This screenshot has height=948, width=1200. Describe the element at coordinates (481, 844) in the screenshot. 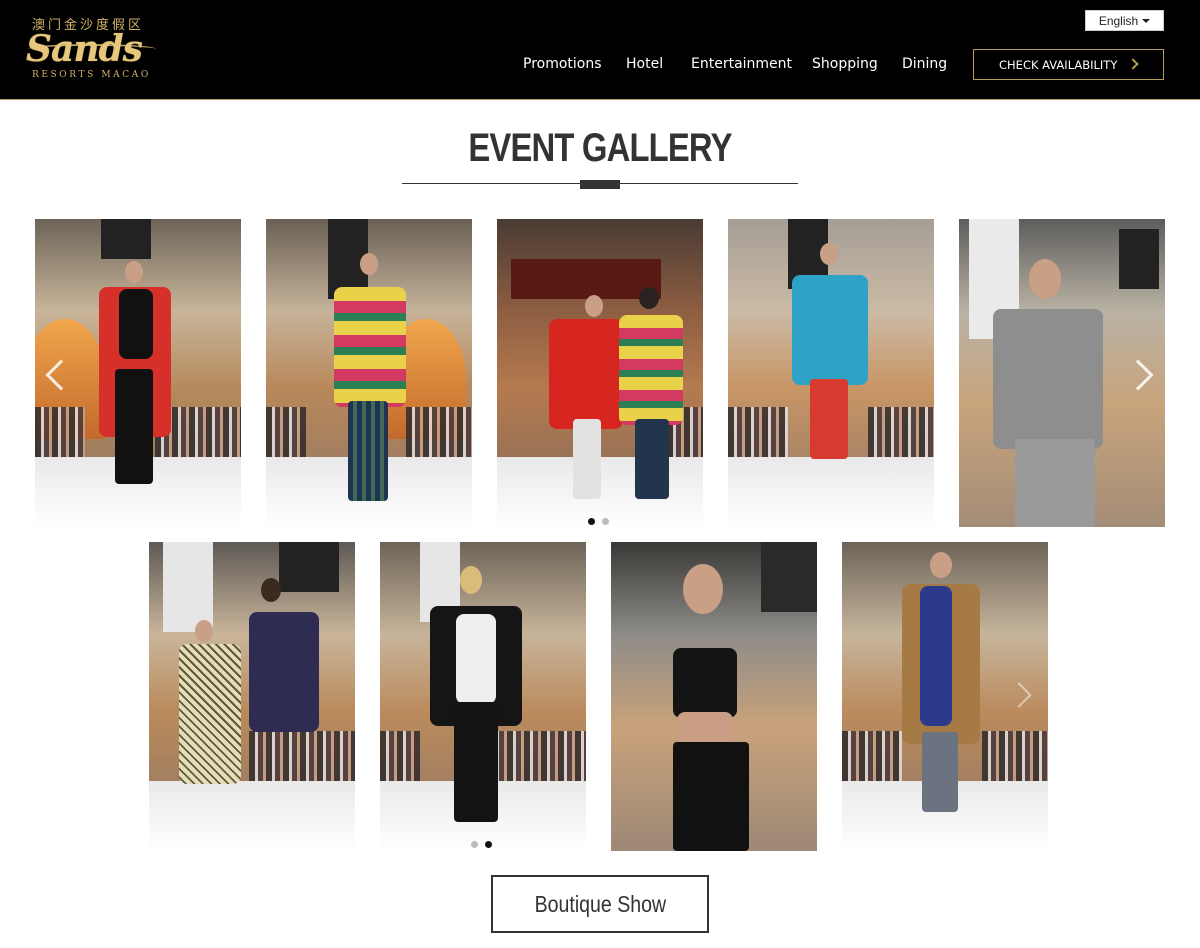

I see `carousel-dots-row2` at that location.